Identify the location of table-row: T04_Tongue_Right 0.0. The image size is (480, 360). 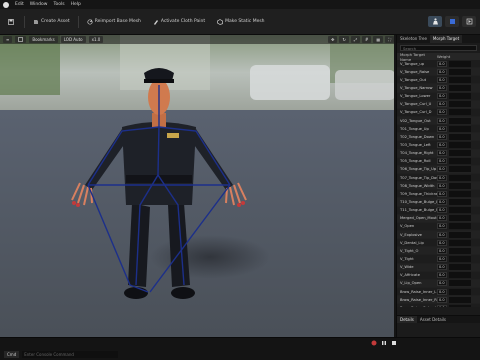
(438, 153).